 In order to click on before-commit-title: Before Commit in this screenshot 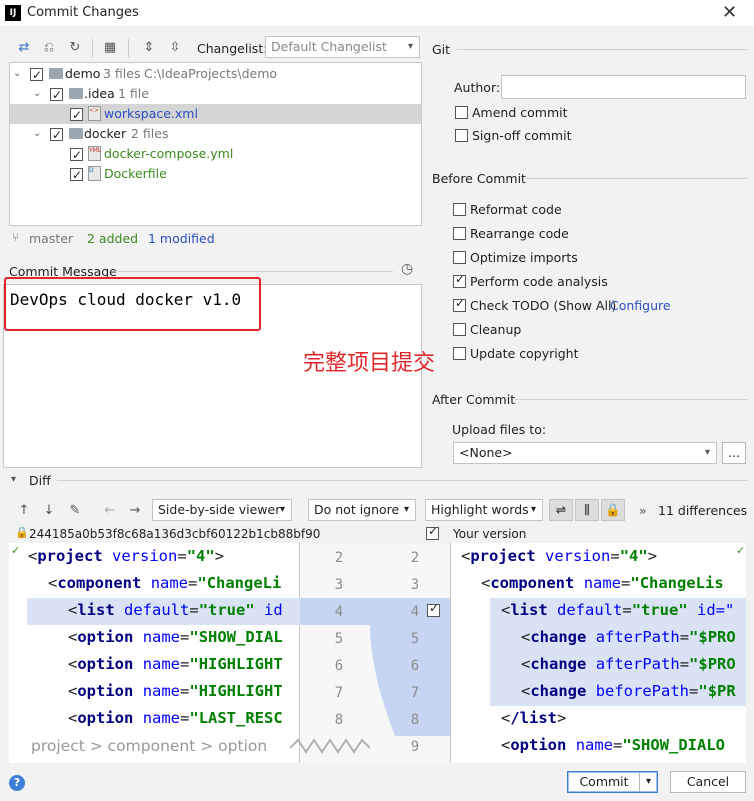, I will do `click(479, 178)`.